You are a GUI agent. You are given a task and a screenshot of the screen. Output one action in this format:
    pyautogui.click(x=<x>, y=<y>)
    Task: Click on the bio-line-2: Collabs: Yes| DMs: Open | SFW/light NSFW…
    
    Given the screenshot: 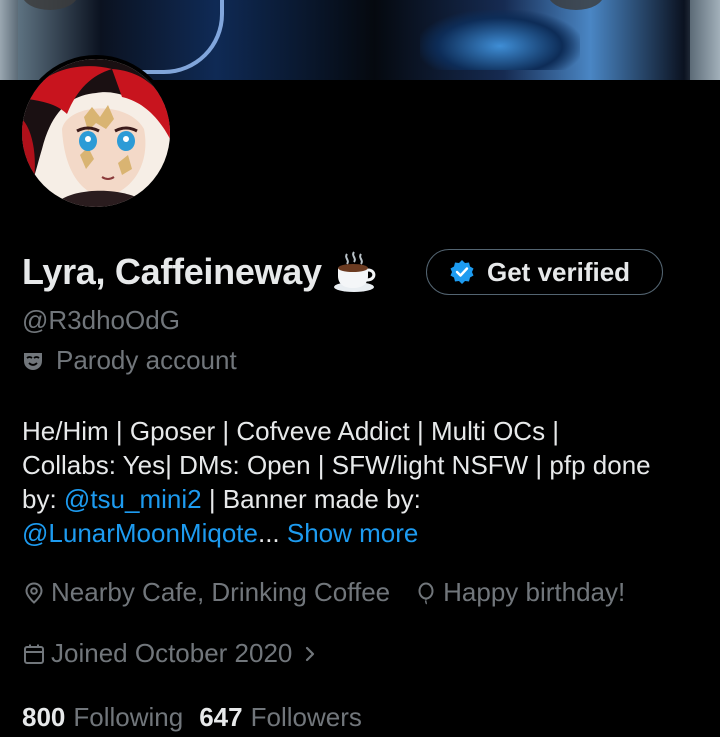 What is the action you would take?
    pyautogui.click(x=336, y=465)
    